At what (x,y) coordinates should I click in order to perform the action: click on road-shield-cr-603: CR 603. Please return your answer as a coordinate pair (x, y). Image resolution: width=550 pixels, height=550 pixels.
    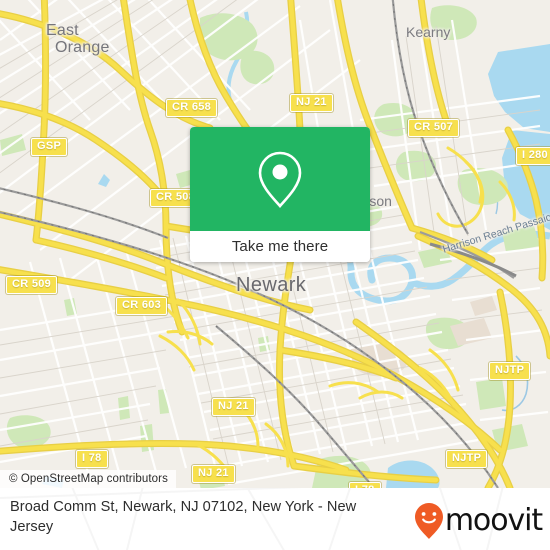
    Looking at the image, I should click on (142, 306).